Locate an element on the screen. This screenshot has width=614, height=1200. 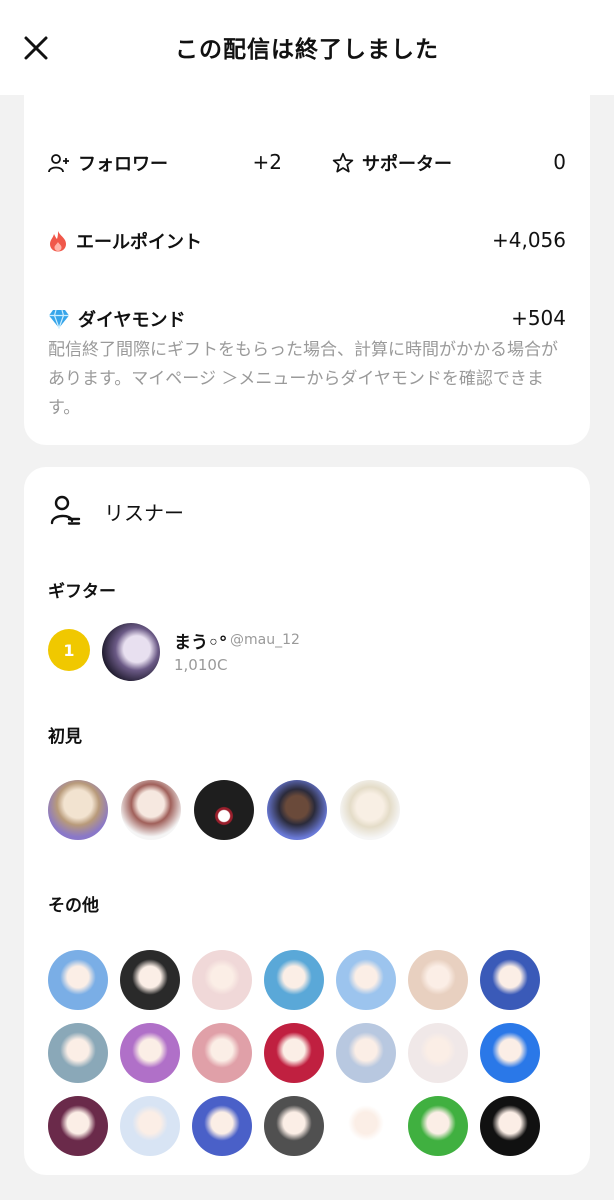
gifter-avatar is located at coordinates (131, 652).